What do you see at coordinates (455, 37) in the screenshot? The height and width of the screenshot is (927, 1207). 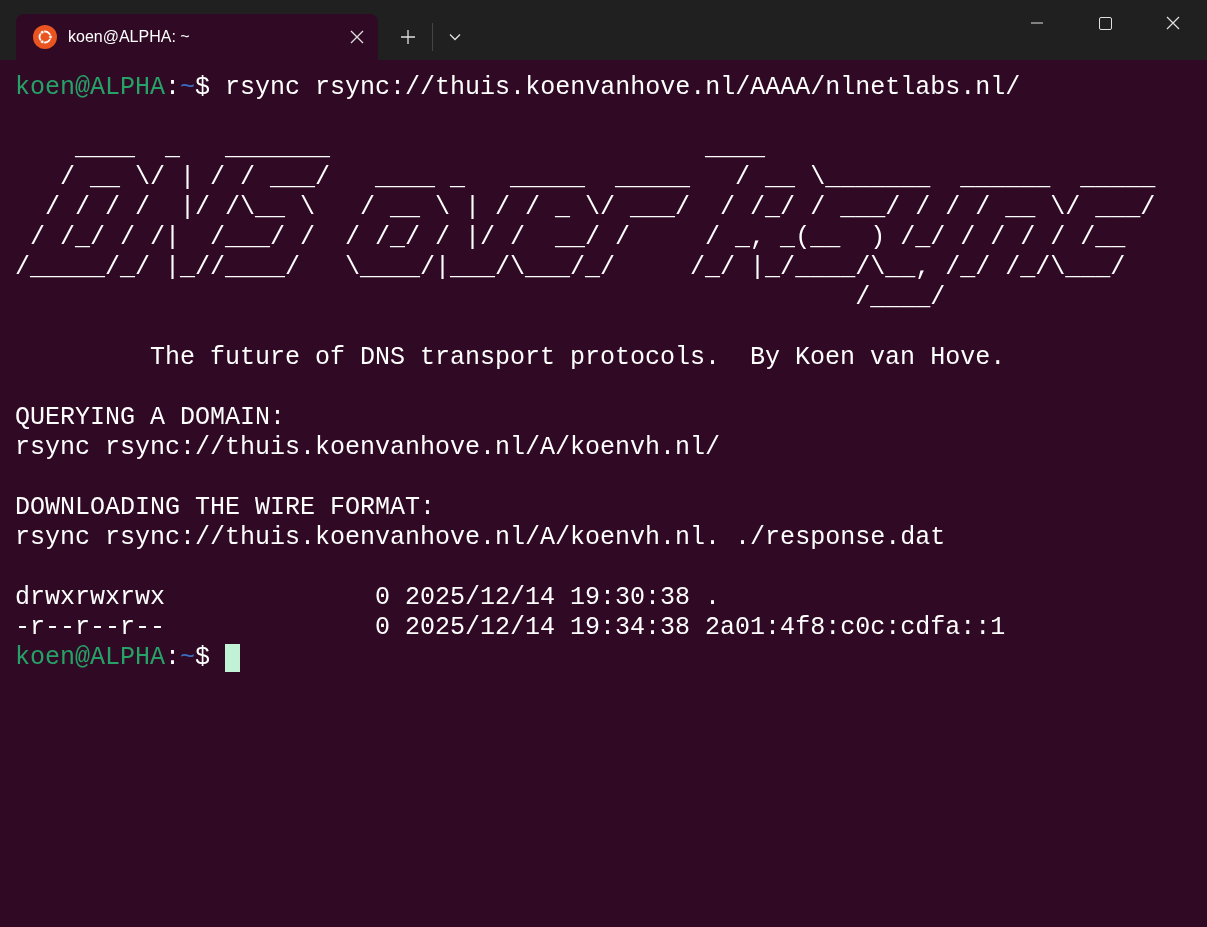 I see `chevron-down-icon` at bounding box center [455, 37].